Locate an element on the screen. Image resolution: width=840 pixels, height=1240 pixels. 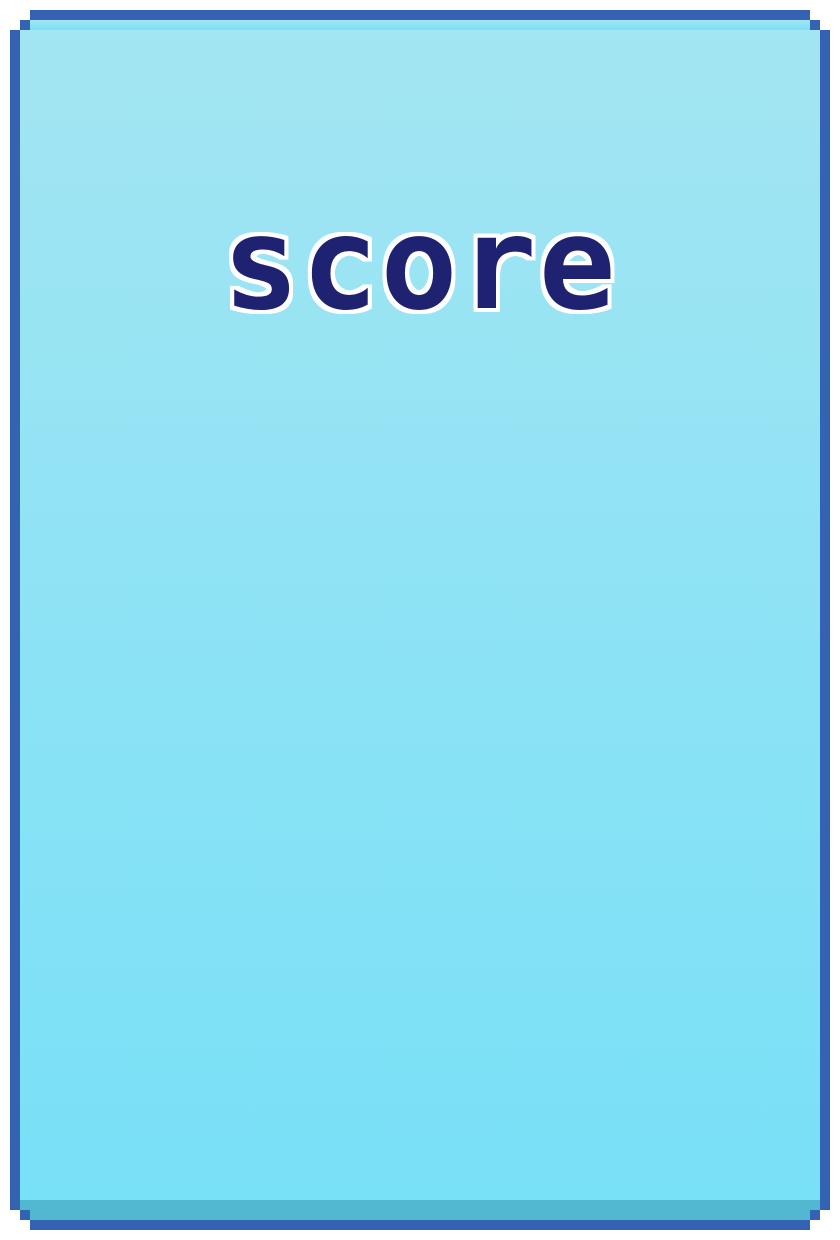
score-title: score is located at coordinates (420, 264).